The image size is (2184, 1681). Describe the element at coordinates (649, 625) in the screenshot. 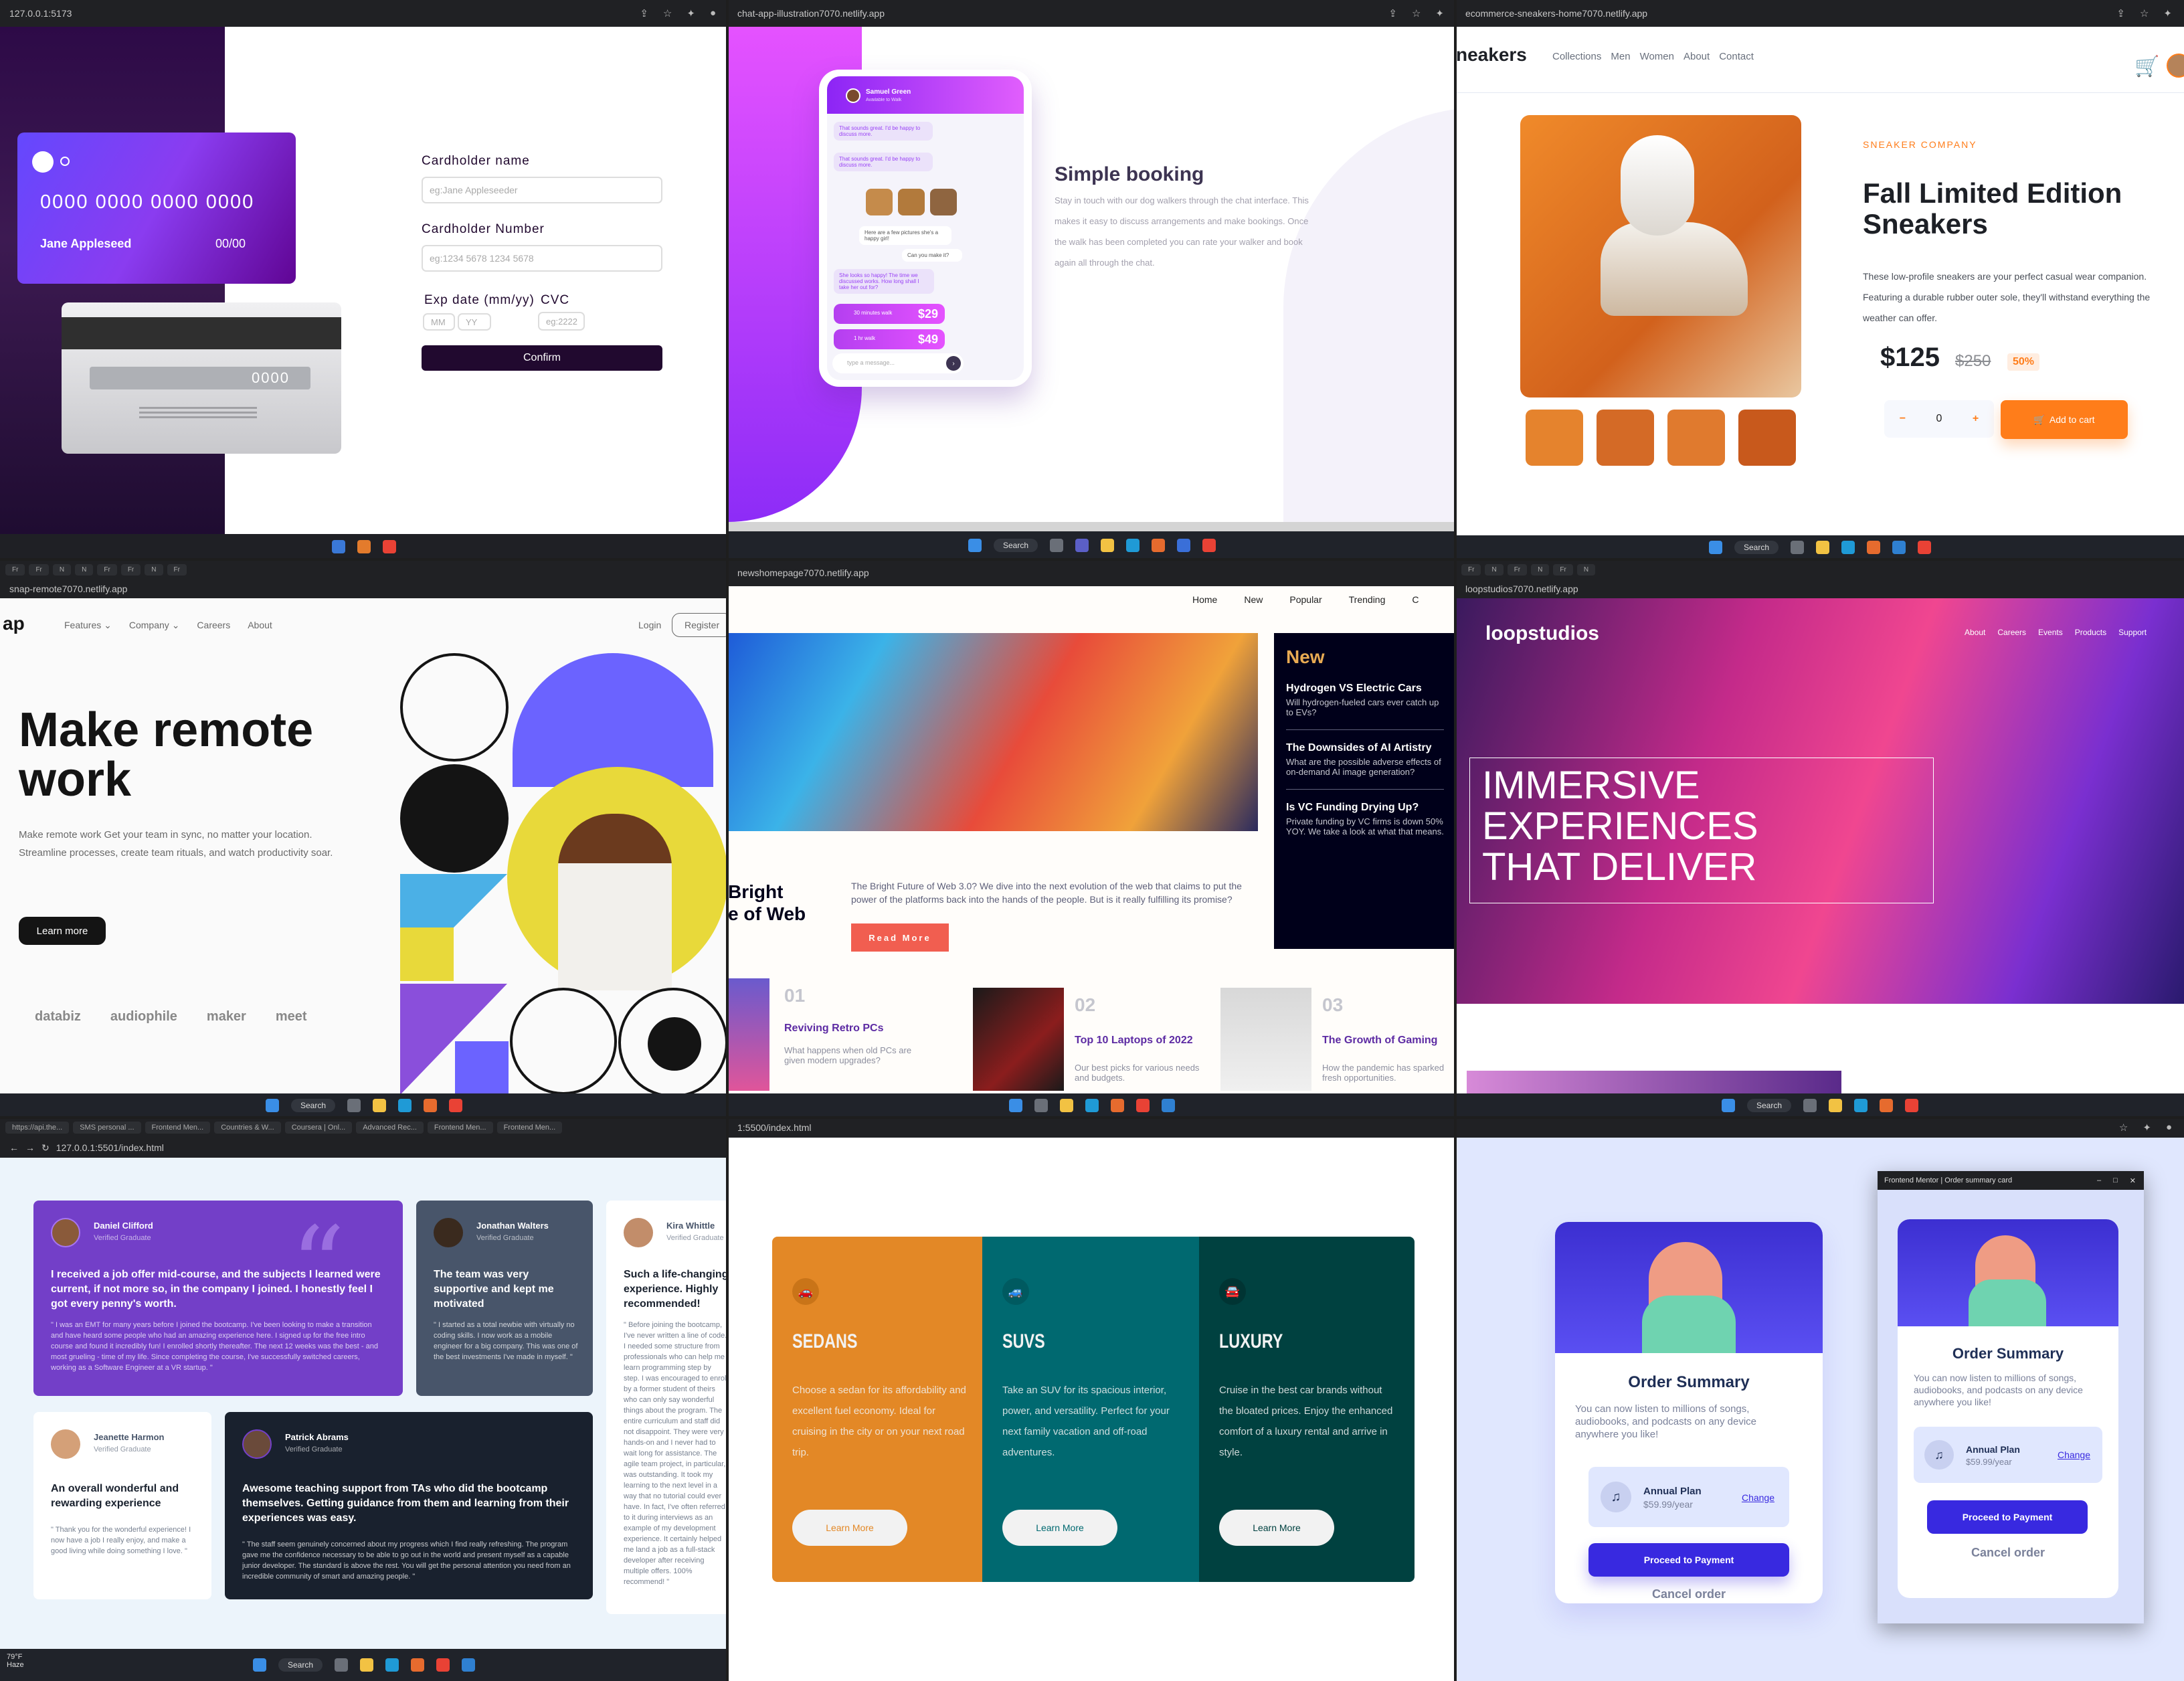

I see `login-link: Login` at that location.